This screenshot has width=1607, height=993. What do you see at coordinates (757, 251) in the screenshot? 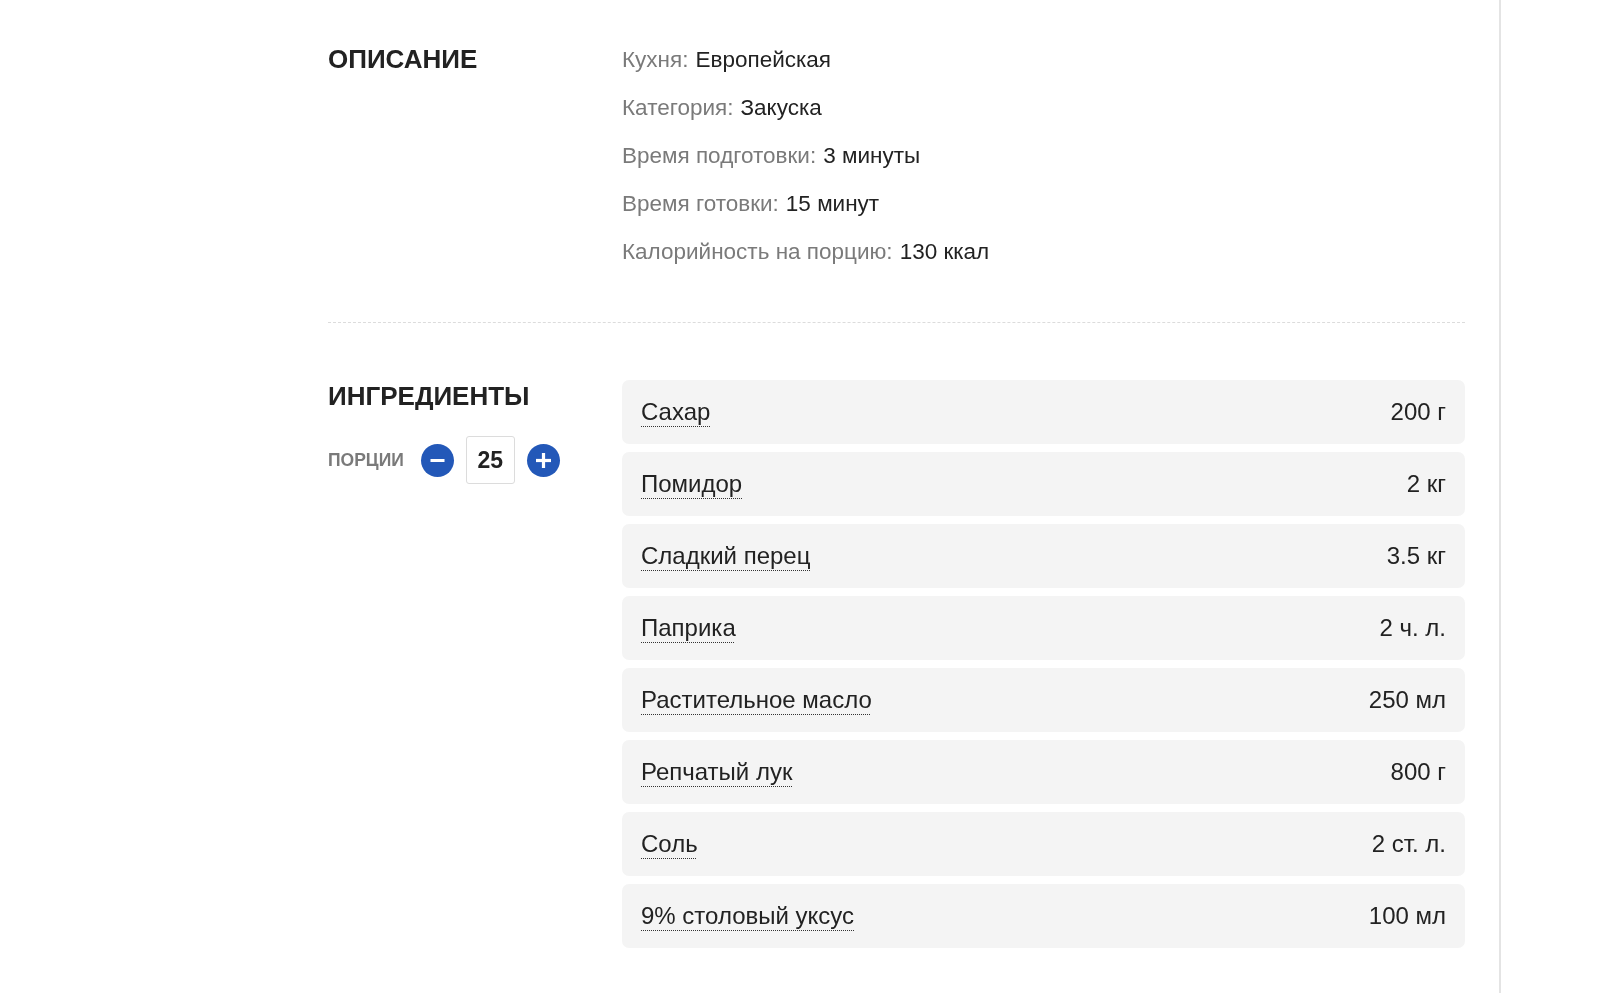
I see `detail-label: Калорийность на порцию:` at bounding box center [757, 251].